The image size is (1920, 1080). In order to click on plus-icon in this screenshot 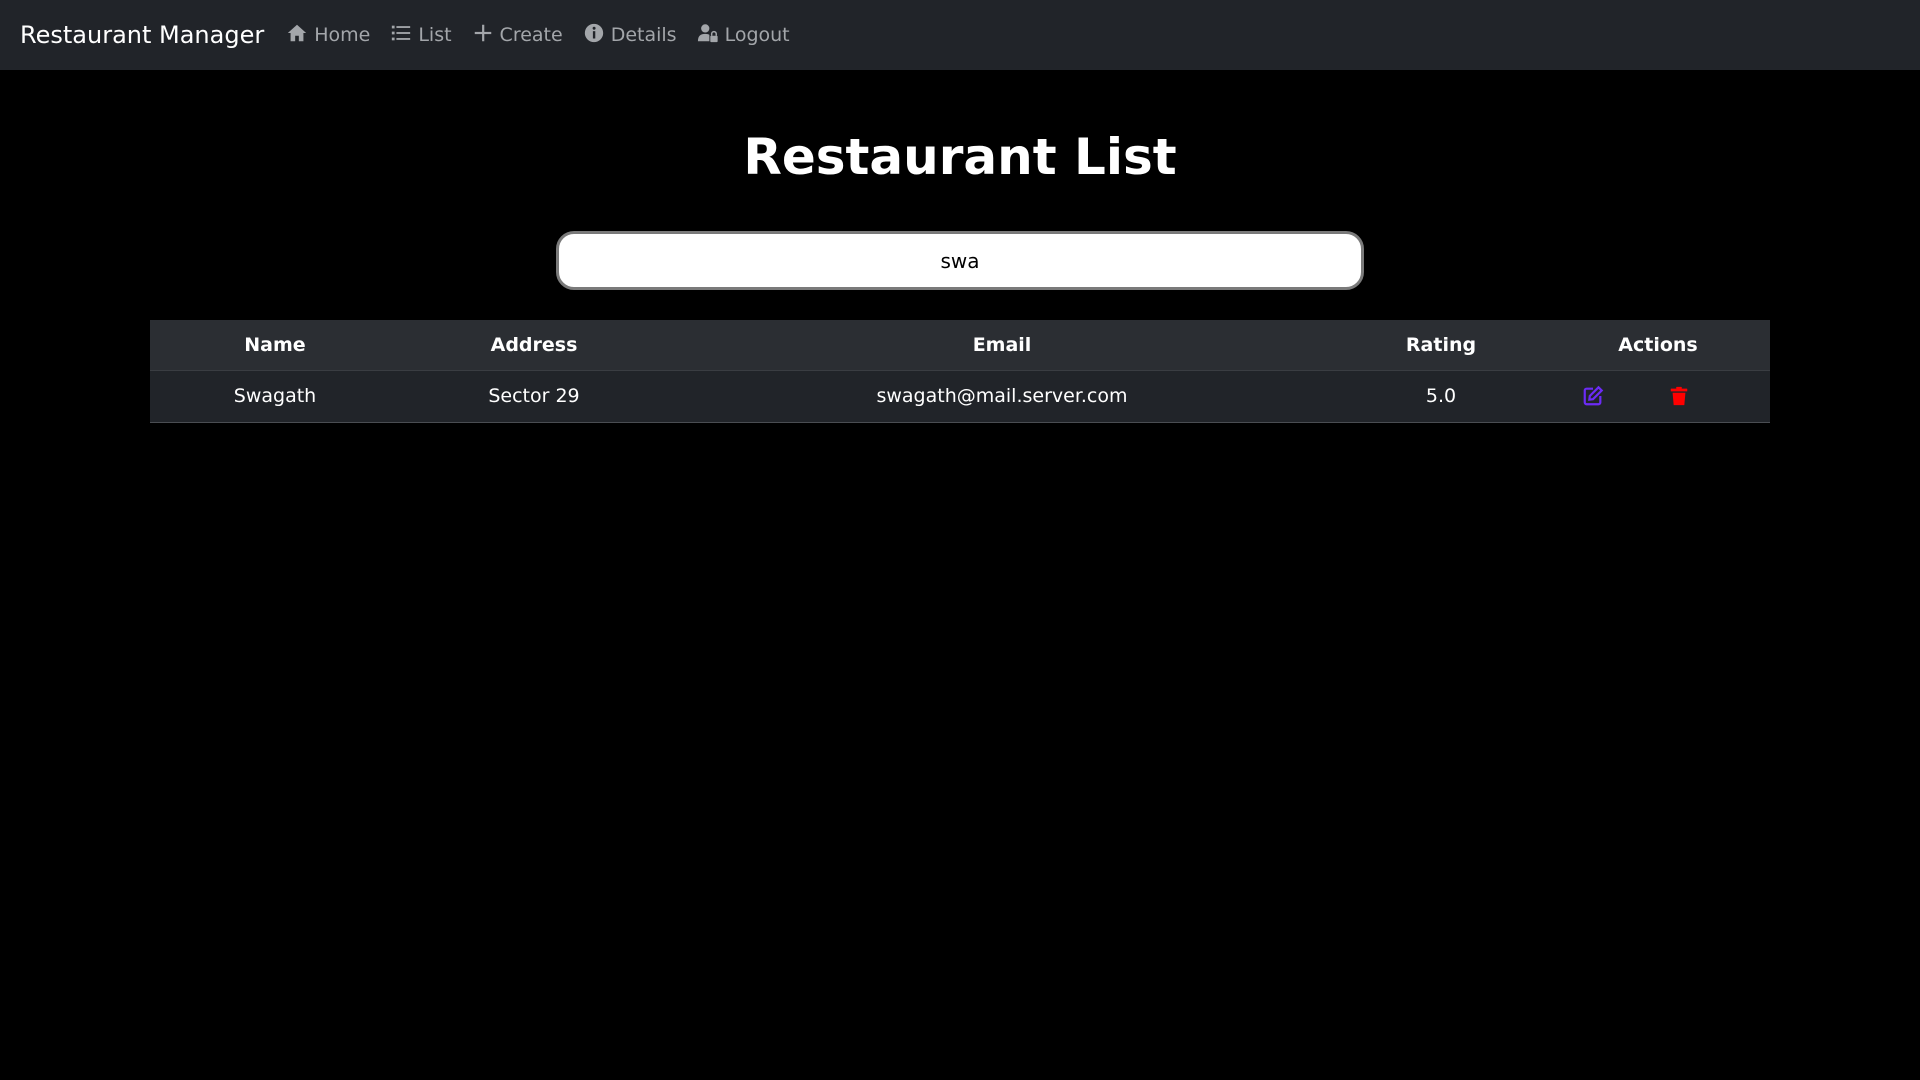, I will do `click(486, 35)`.